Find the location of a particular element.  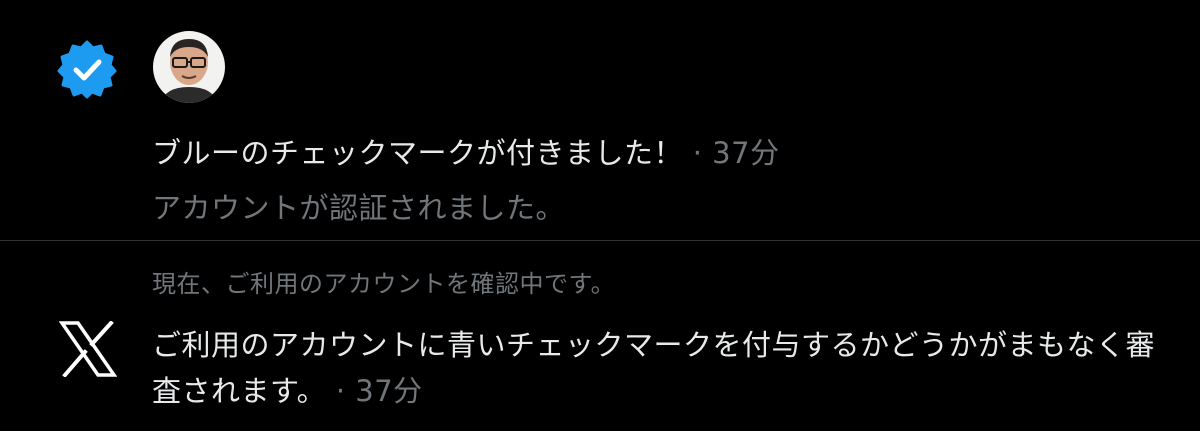

notification-title: ブルーのチェックマークが付きました！ · 37分 is located at coordinates (466, 153).